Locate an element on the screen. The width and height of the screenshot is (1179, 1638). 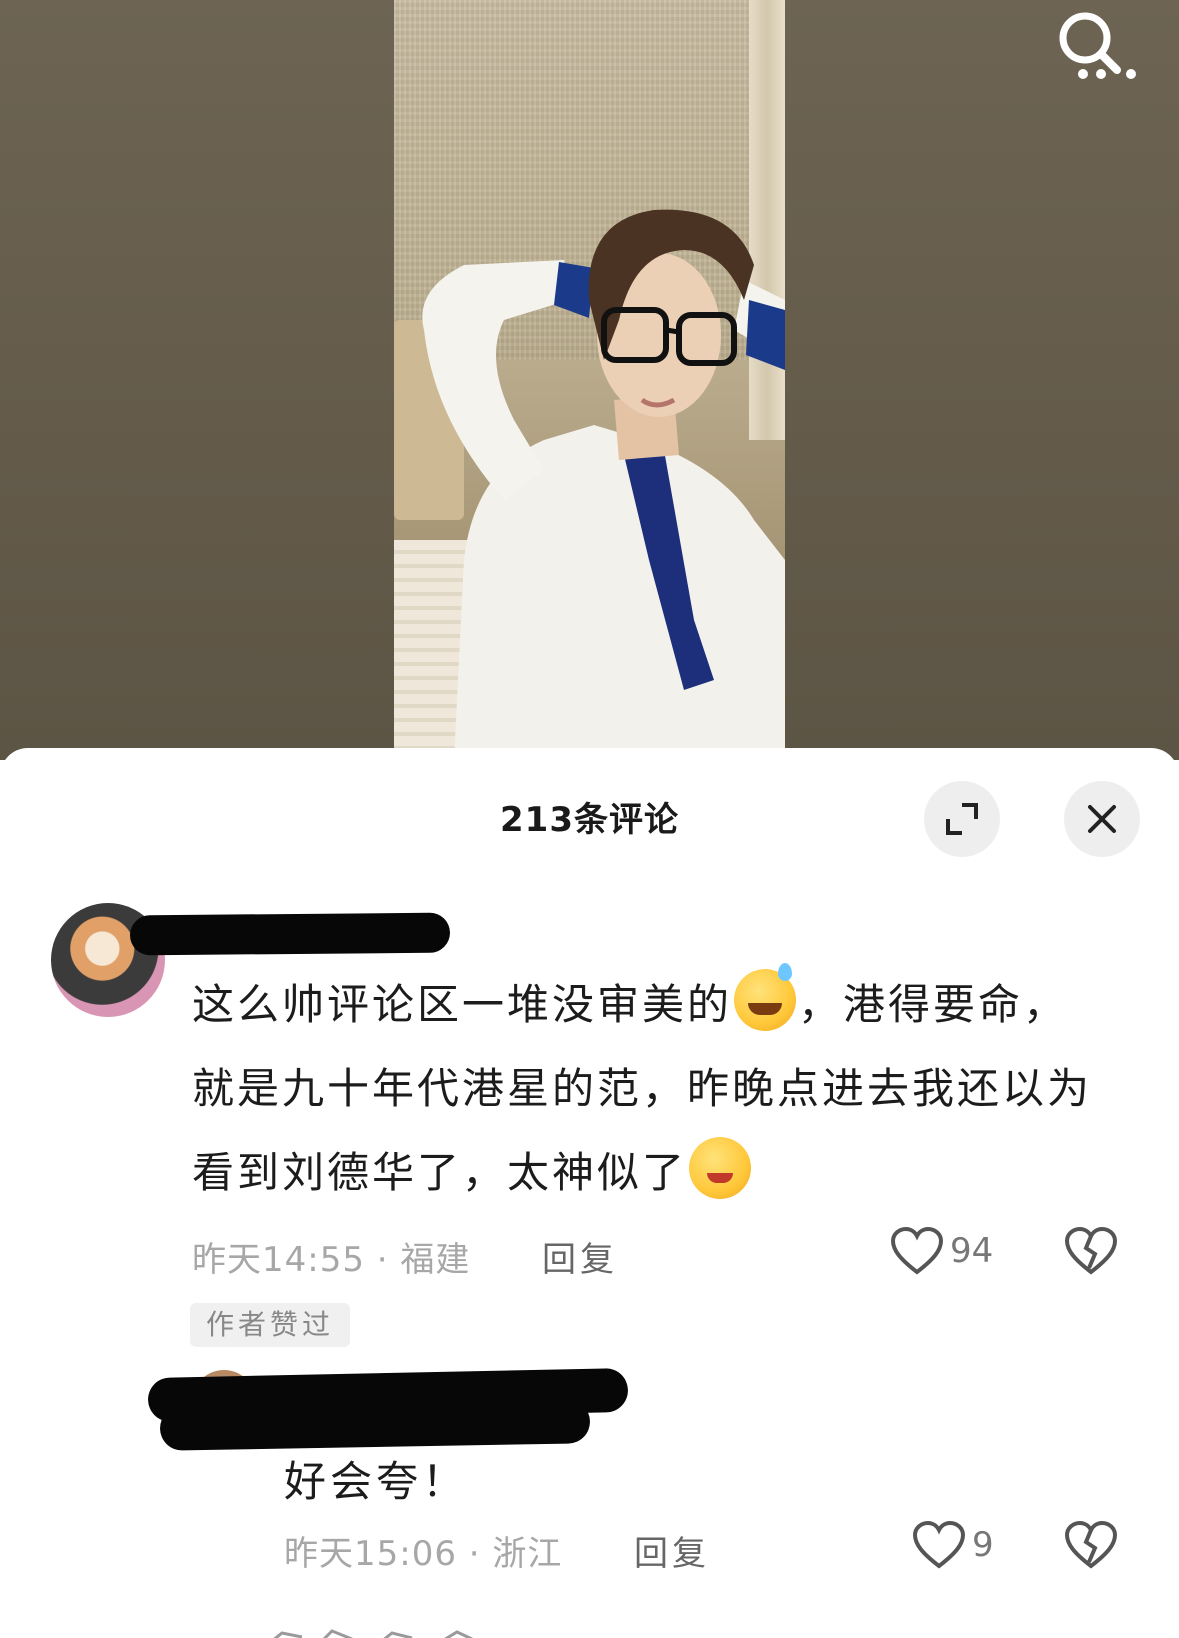
reply-reply-button: 回复 is located at coordinates (672, 1550).